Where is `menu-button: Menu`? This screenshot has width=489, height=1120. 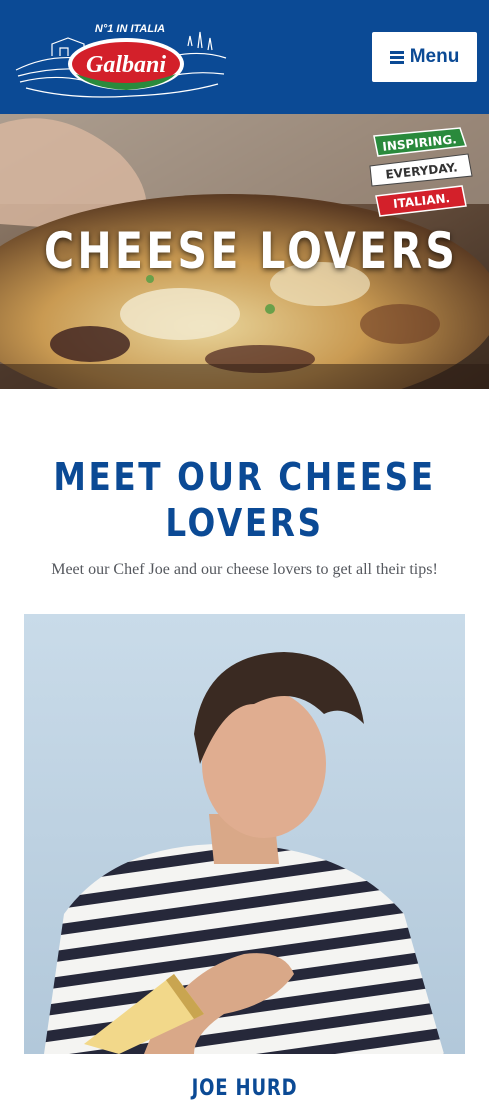
menu-button: Menu is located at coordinates (424, 57).